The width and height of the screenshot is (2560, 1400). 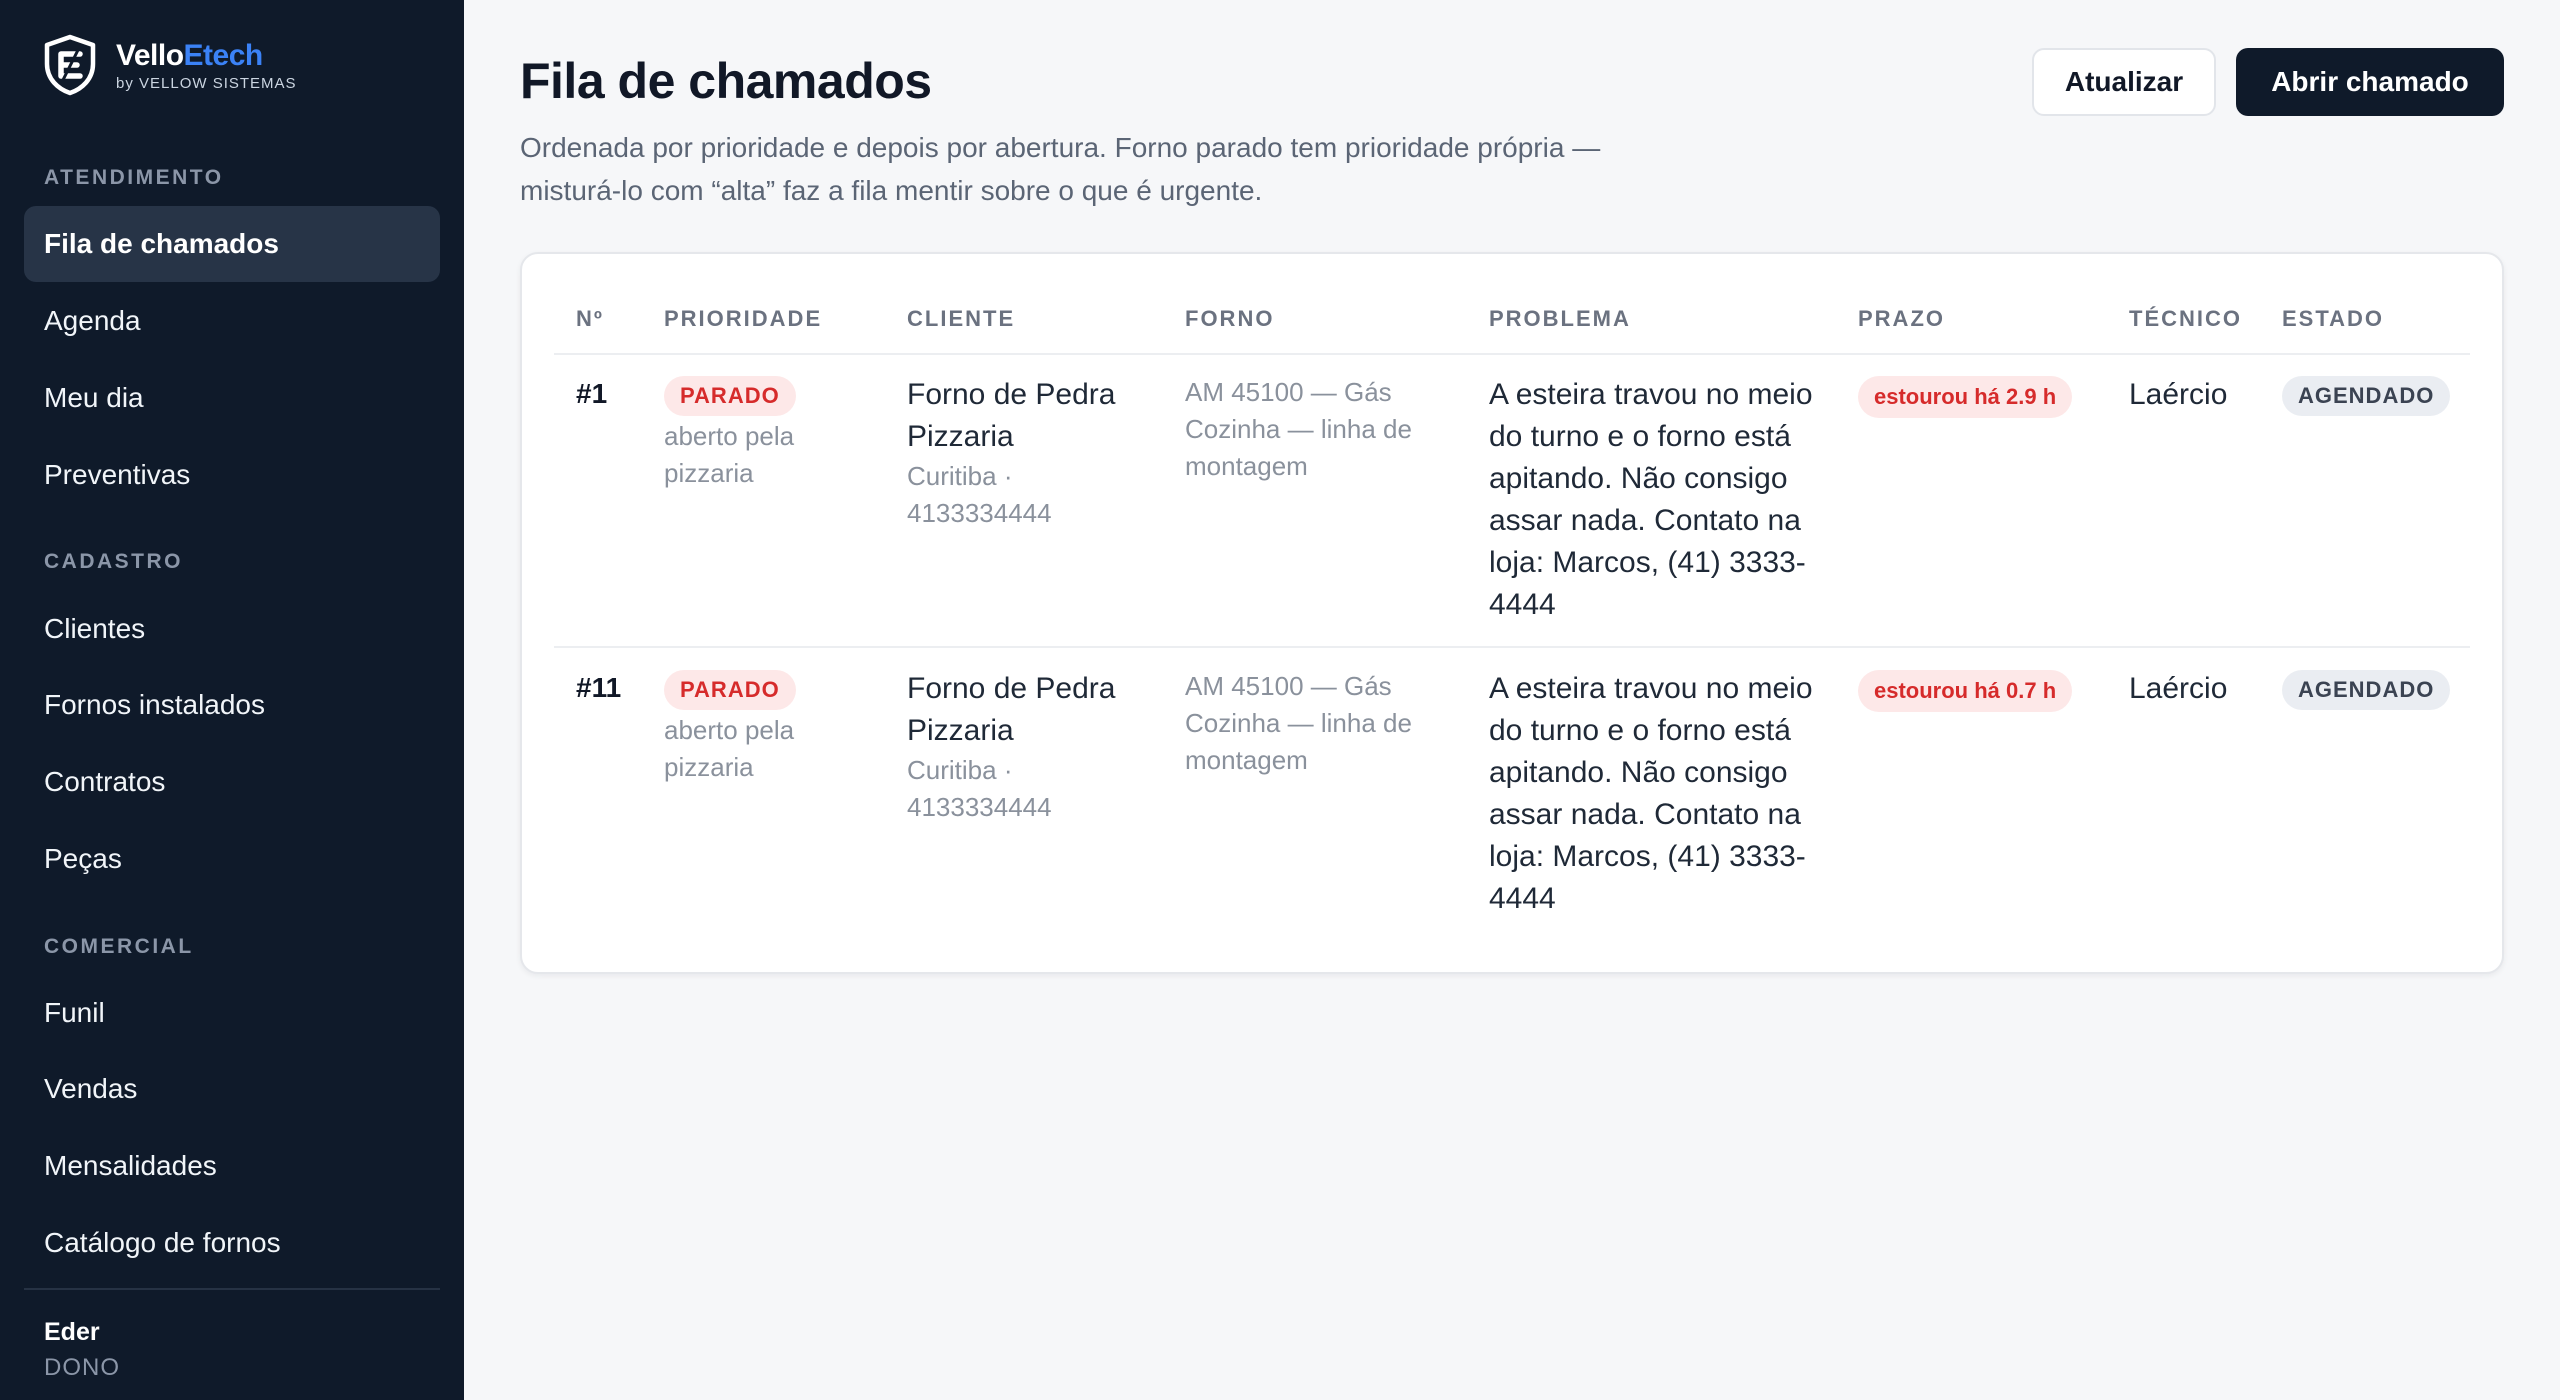 What do you see at coordinates (82, 1367) in the screenshot?
I see `user-role: DONO` at bounding box center [82, 1367].